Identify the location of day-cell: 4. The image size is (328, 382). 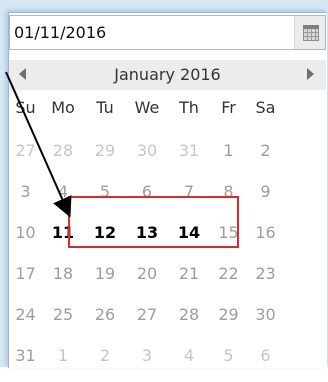
(189, 361).